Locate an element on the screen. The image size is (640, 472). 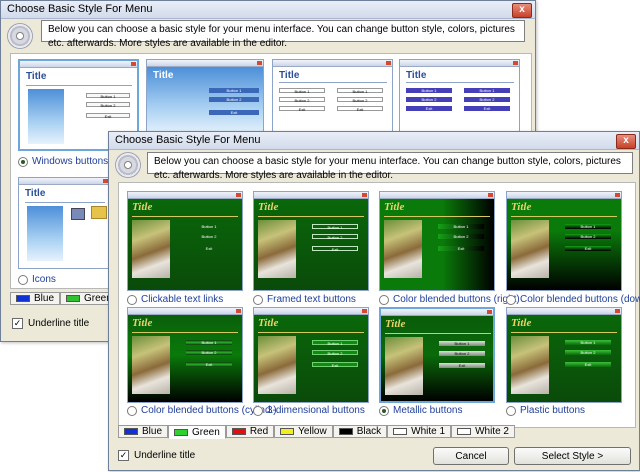
sky-picture is located at coordinates (46, 116).